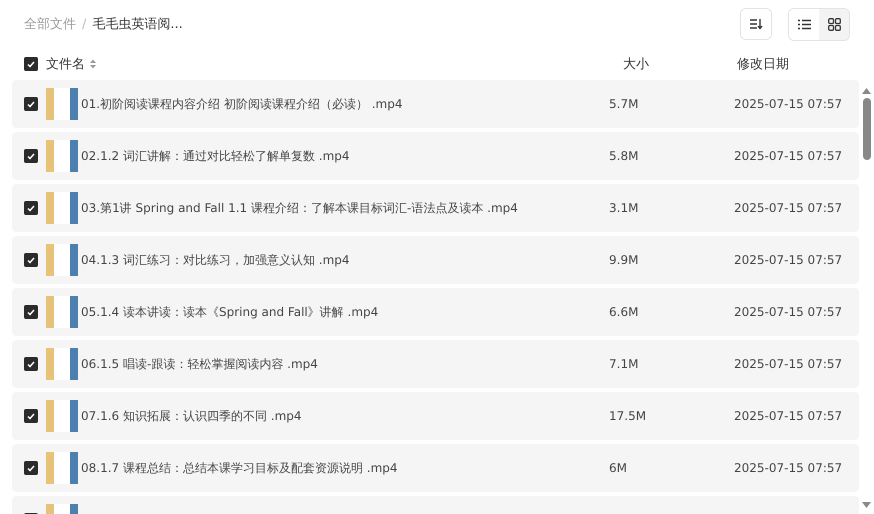  Describe the element at coordinates (435, 468) in the screenshot. I see `file-row: 08.1.7 课程总结：总结本课学习目标及配套资源说明 .mp4 6M 2025-07-15 07:57` at that location.